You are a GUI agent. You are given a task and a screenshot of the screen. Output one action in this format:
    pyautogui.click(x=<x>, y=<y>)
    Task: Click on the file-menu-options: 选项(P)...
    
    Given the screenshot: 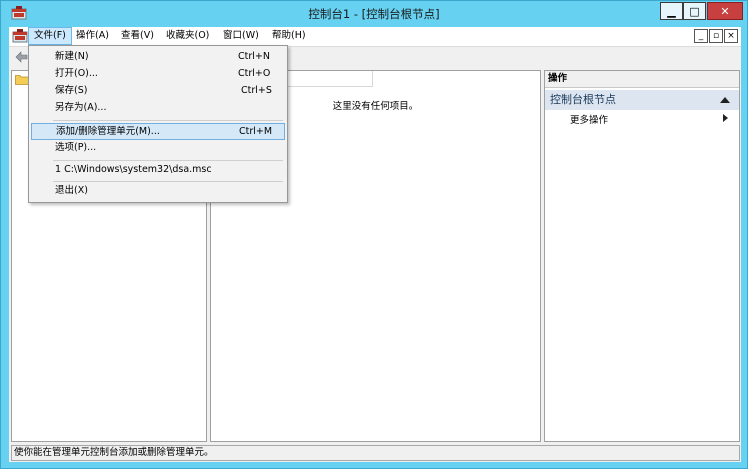 What is the action you would take?
    pyautogui.click(x=158, y=148)
    